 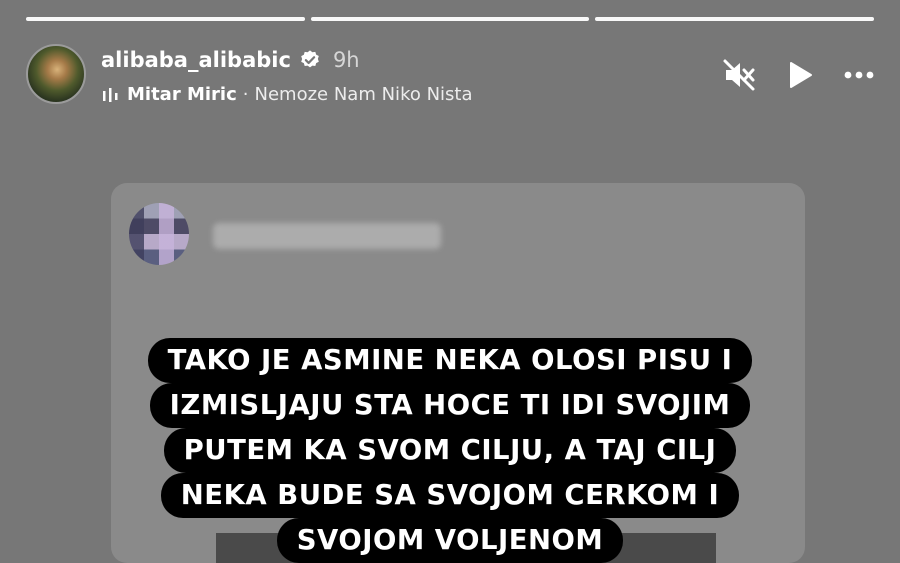 I want to click on more-options-icon, so click(x=859, y=75).